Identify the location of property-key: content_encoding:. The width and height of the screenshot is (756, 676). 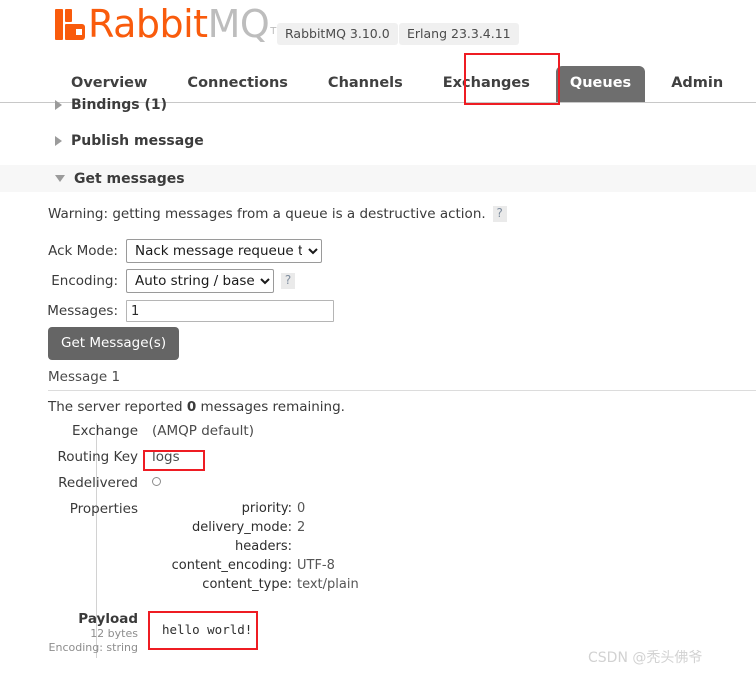
(231, 565).